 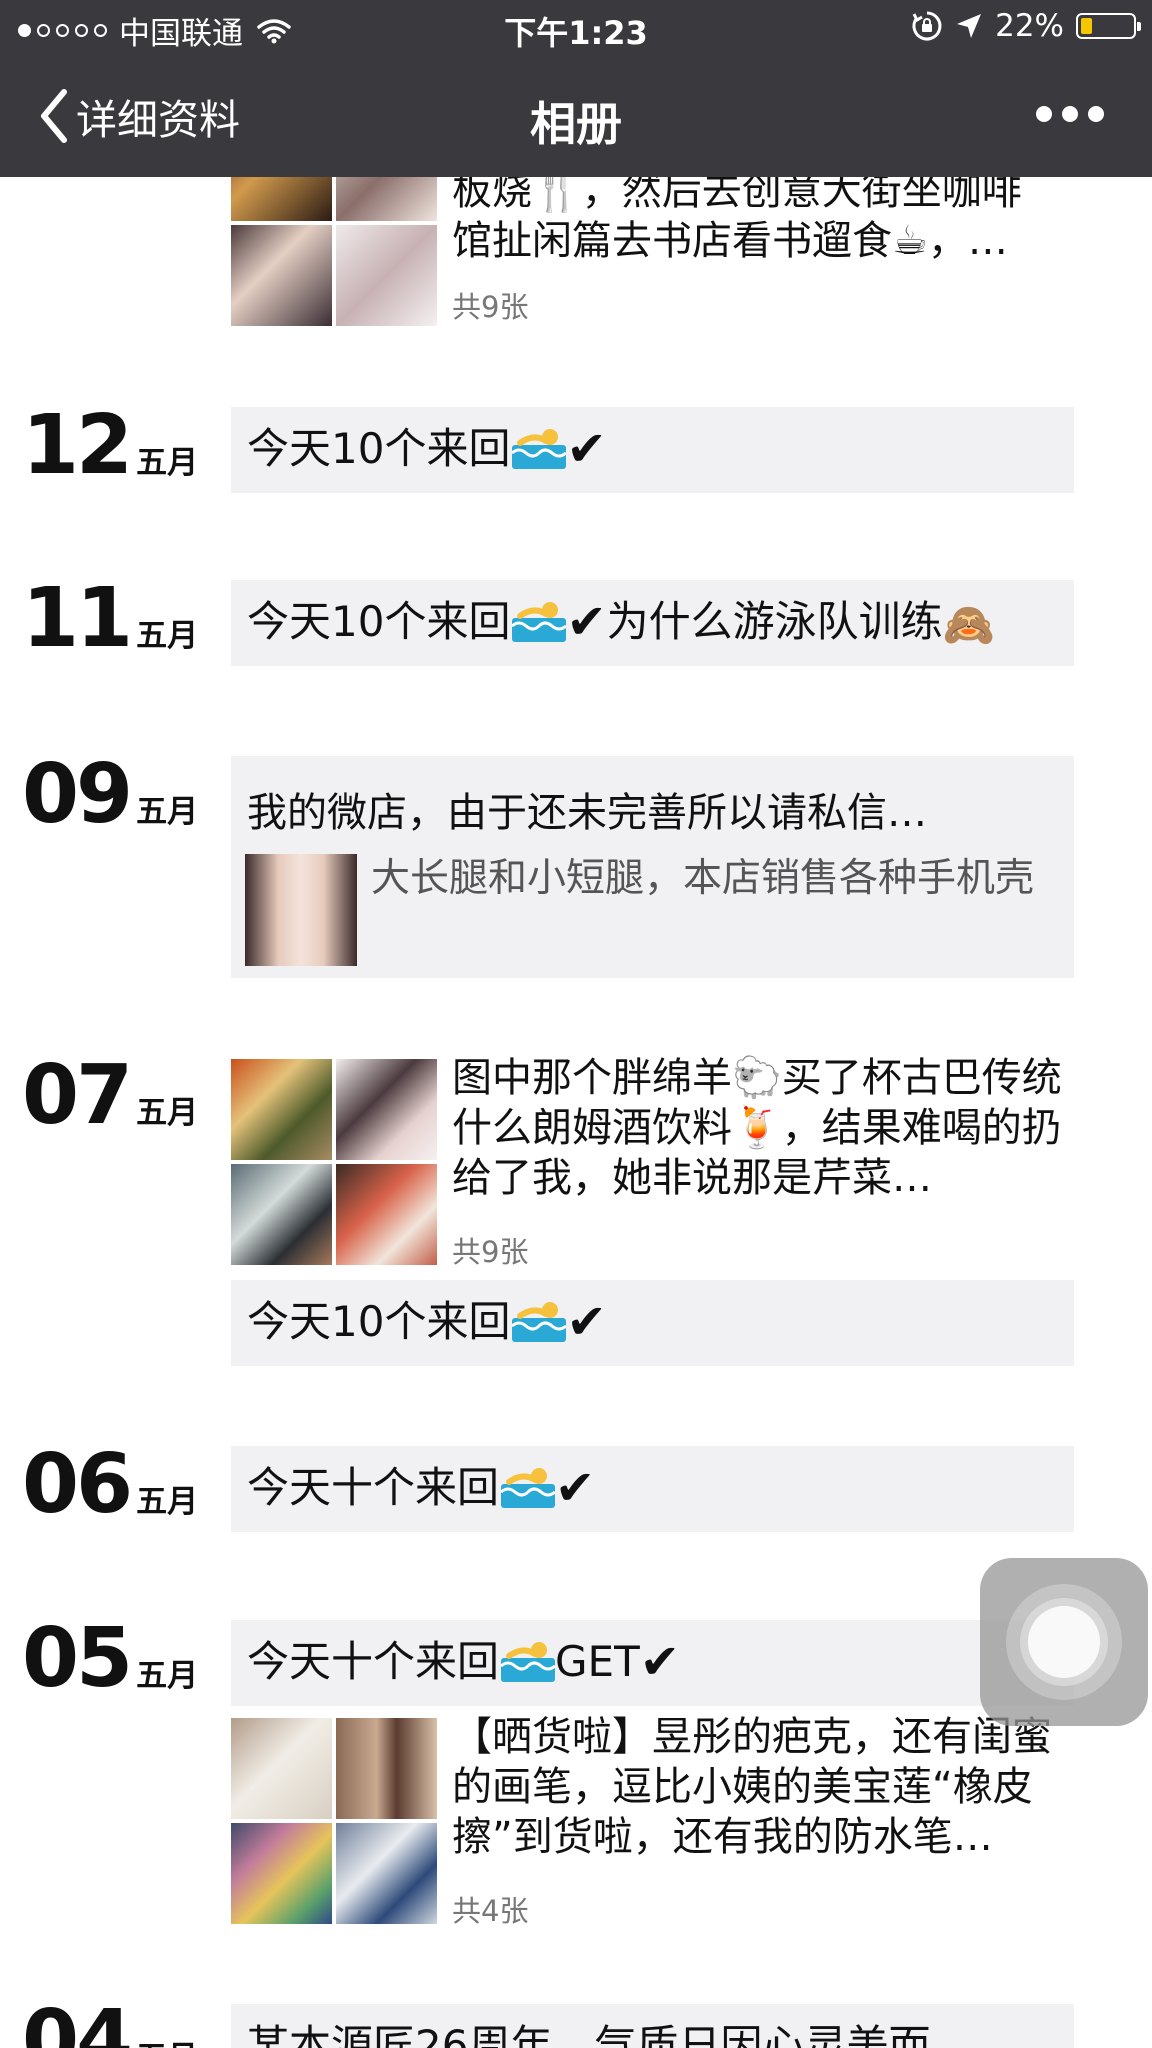 I want to click on date-day: 12, so click(x=77, y=445).